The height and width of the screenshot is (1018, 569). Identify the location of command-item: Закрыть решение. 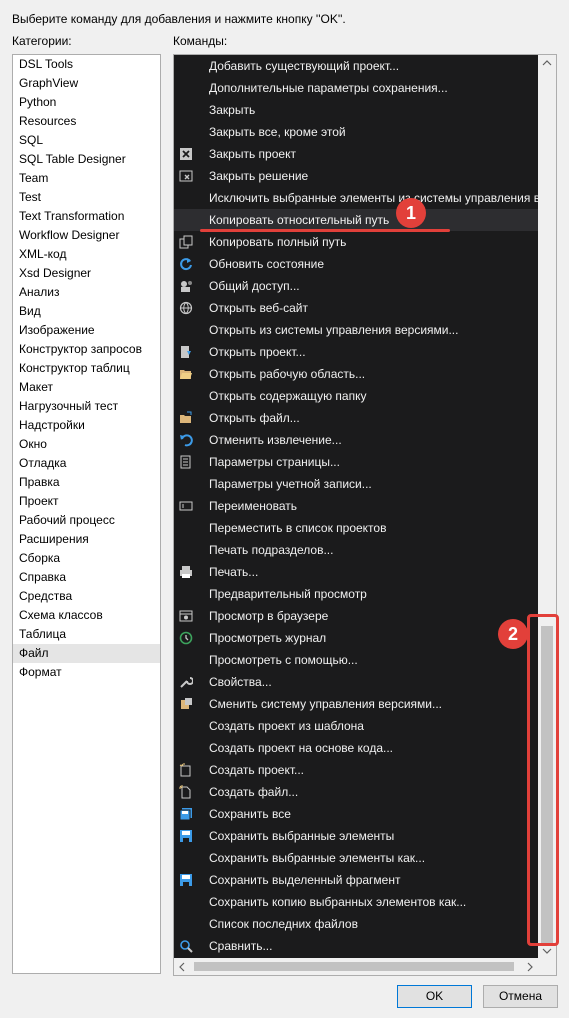
(356, 176).